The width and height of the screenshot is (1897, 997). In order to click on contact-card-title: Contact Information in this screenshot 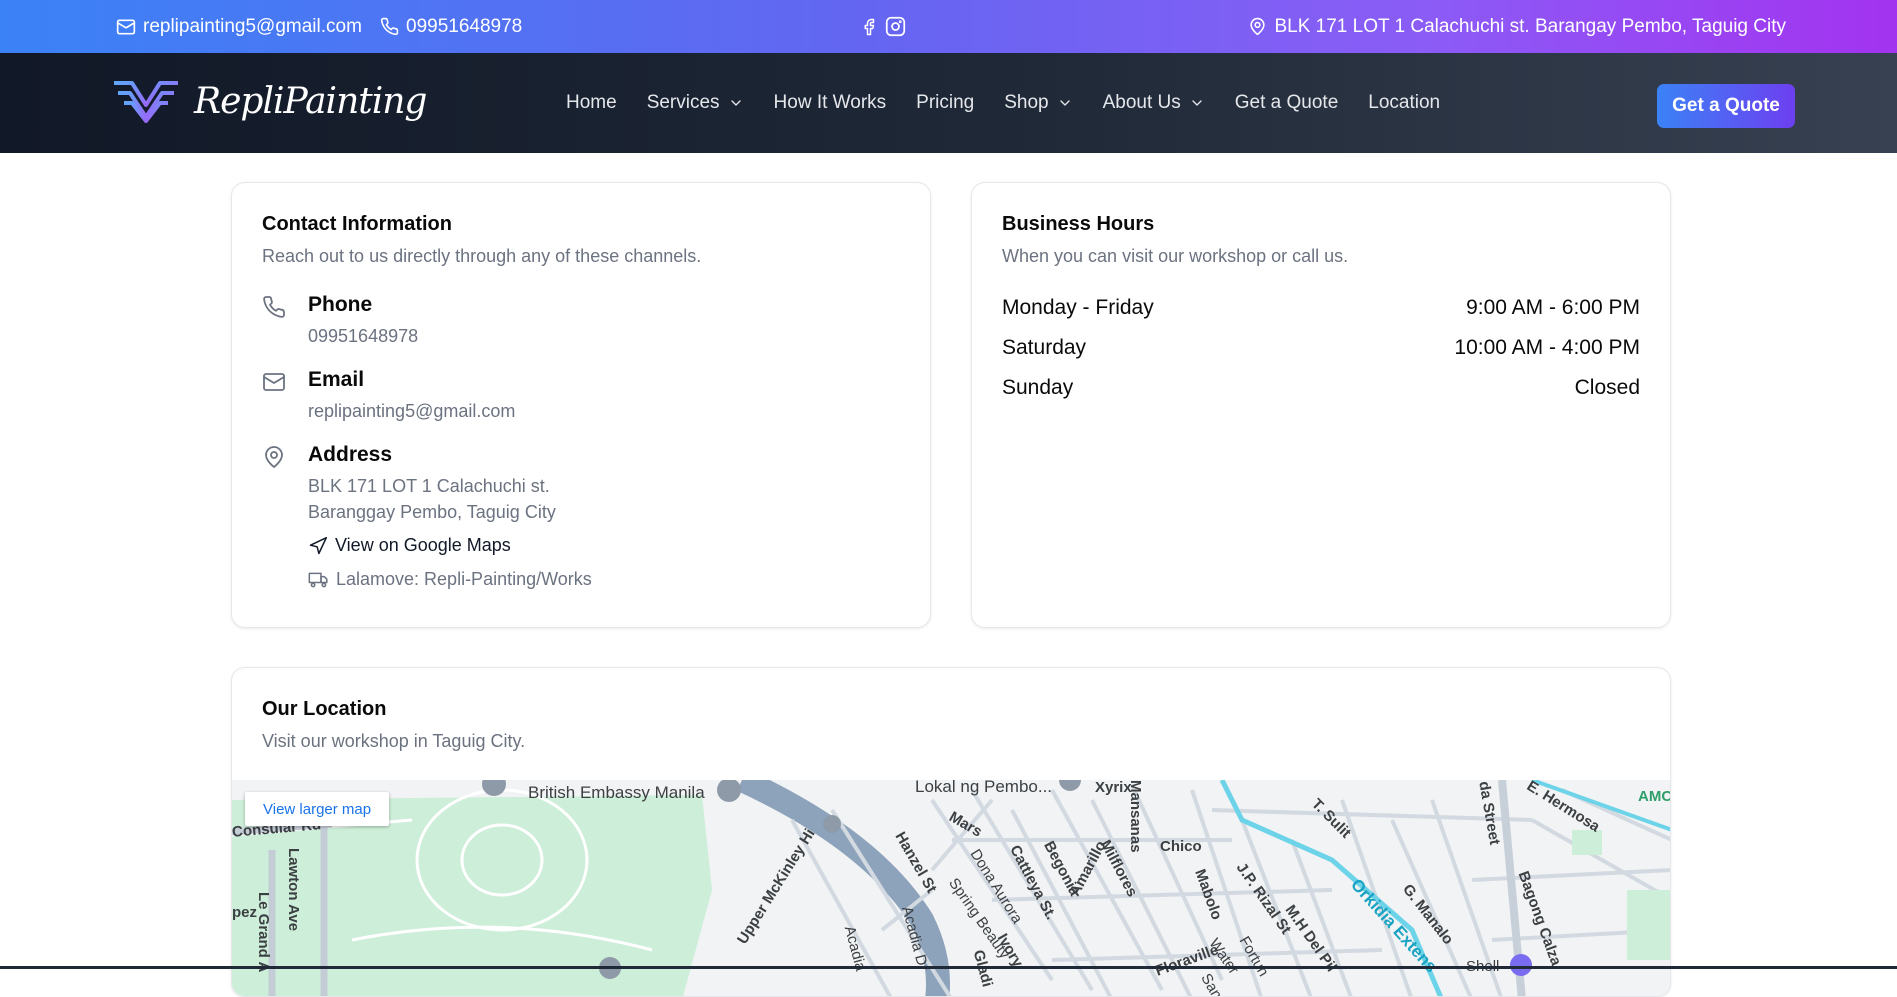, I will do `click(357, 224)`.